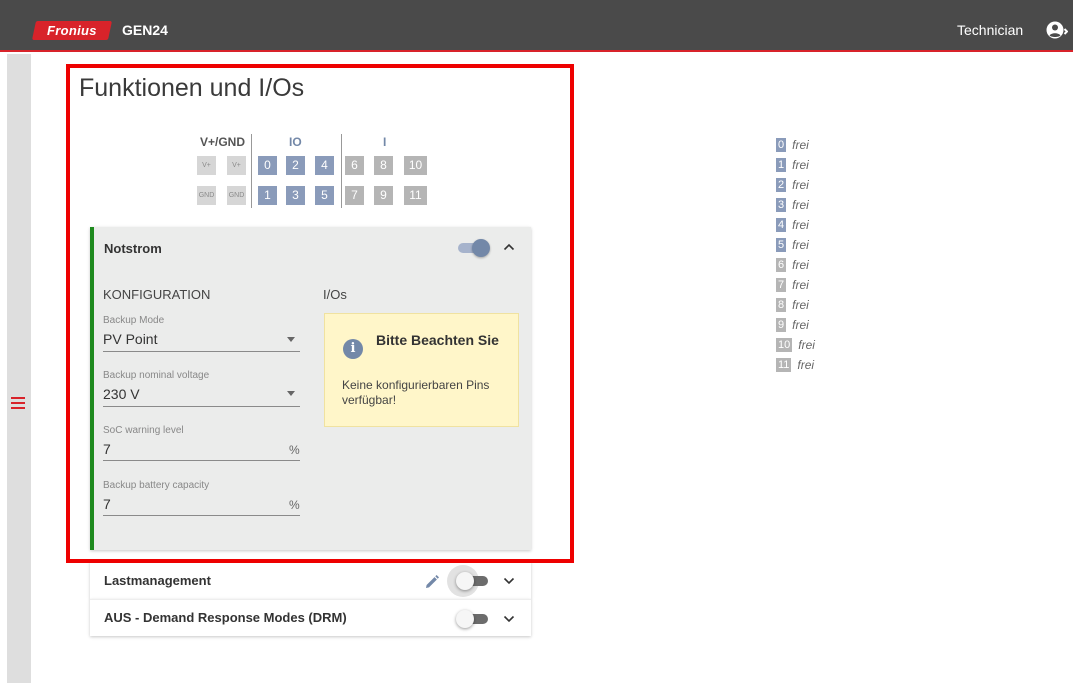 The height and width of the screenshot is (683, 1073). Describe the element at coordinates (781, 265) in the screenshot. I see `pin-number: 6` at that location.